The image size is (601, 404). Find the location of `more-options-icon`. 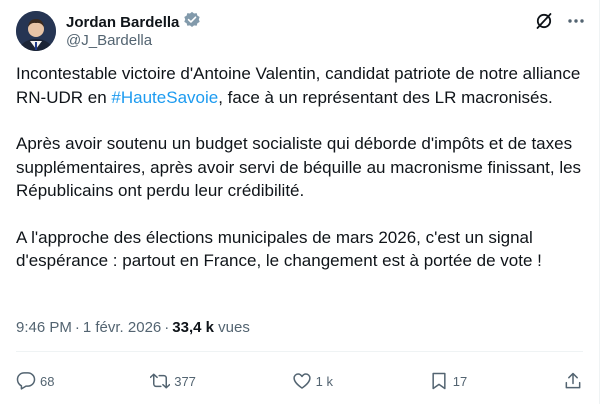

more-options-icon is located at coordinates (576, 21).